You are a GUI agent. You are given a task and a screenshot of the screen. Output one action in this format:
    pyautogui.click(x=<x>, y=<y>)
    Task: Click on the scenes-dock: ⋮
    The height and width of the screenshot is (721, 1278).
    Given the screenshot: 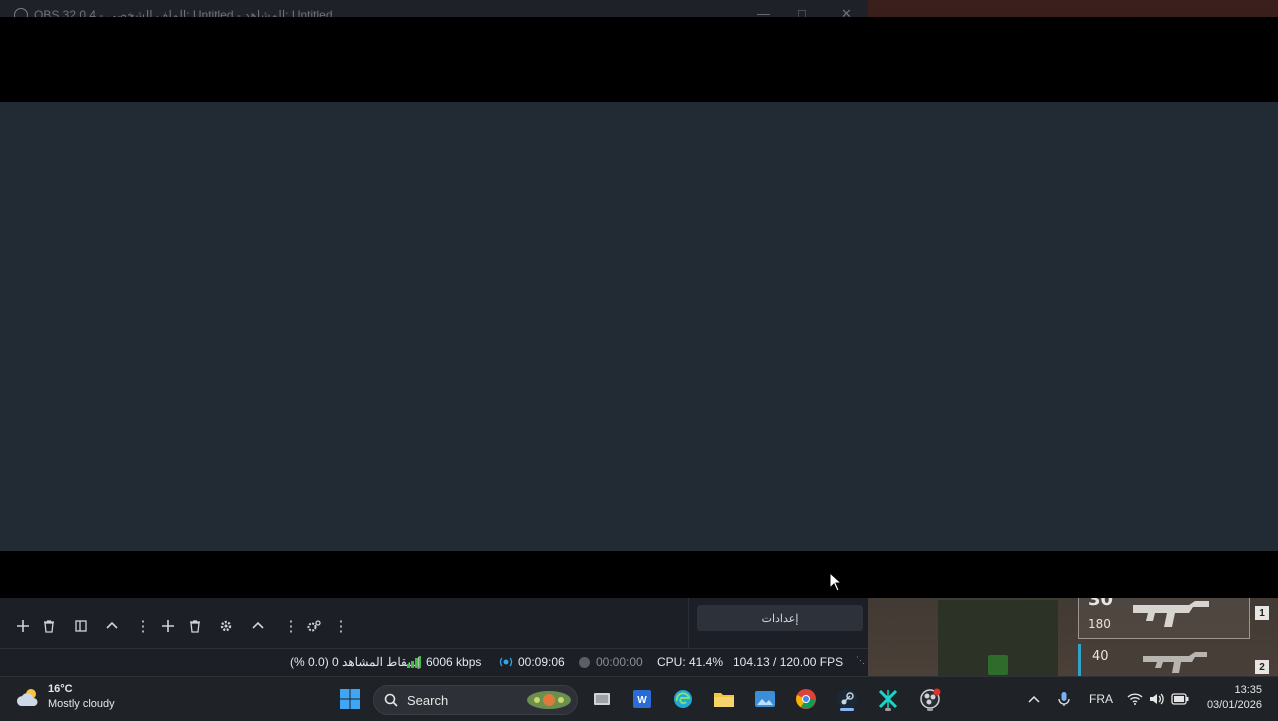 What is the action you would take?
    pyautogui.click(x=79, y=623)
    